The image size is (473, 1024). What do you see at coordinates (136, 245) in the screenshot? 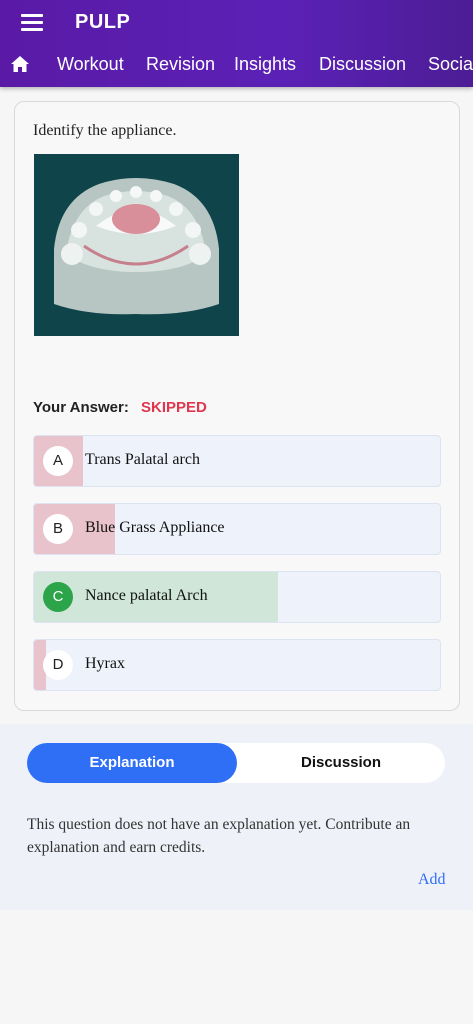
I see `question-image` at bounding box center [136, 245].